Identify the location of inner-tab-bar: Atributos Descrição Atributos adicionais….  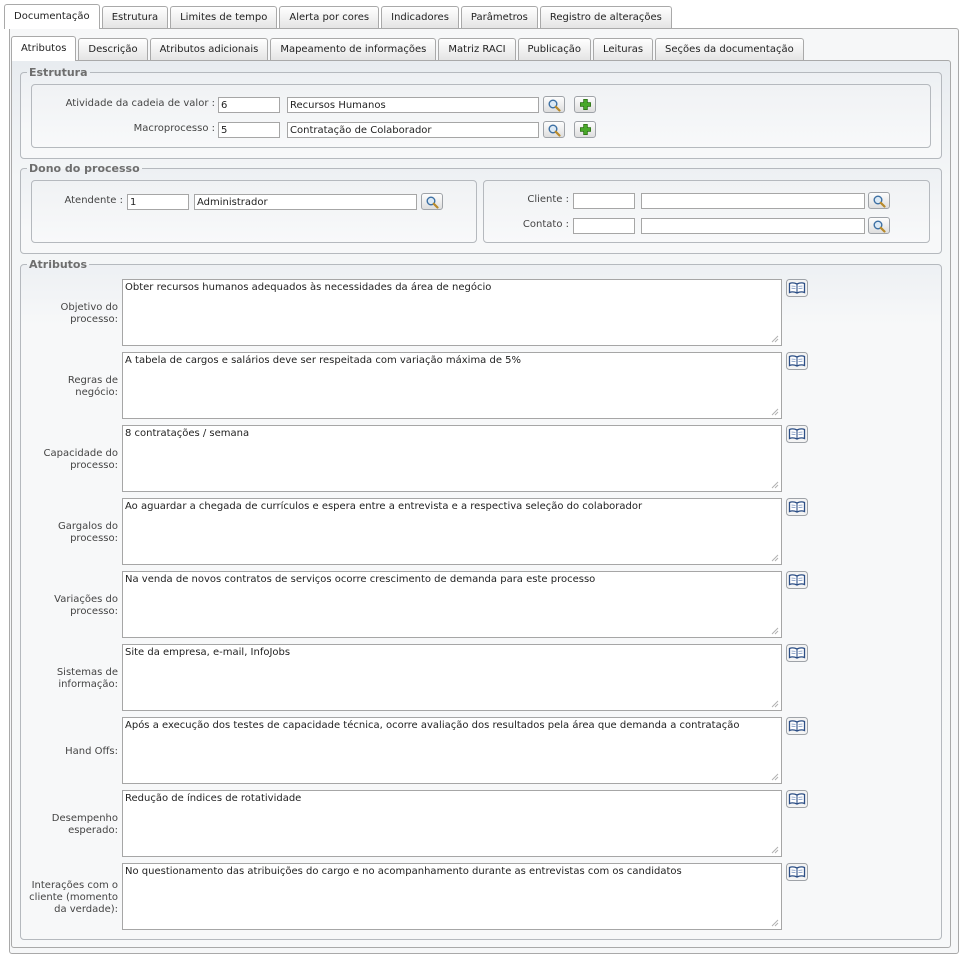
(408, 48).